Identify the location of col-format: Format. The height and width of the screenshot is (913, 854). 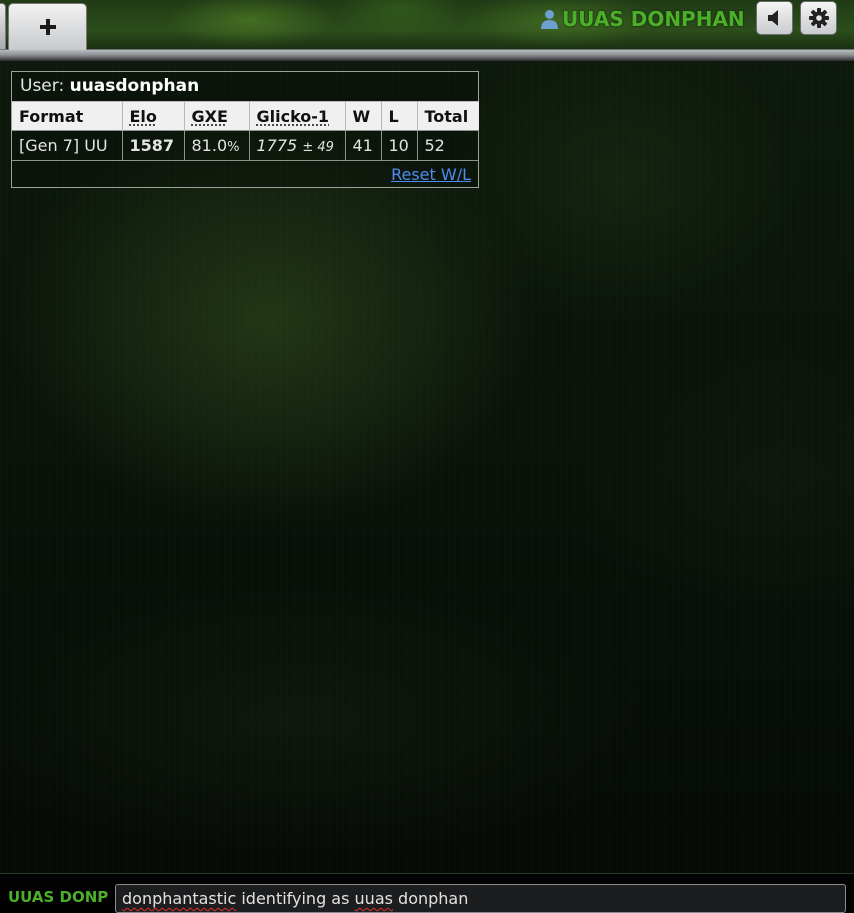
(67, 116).